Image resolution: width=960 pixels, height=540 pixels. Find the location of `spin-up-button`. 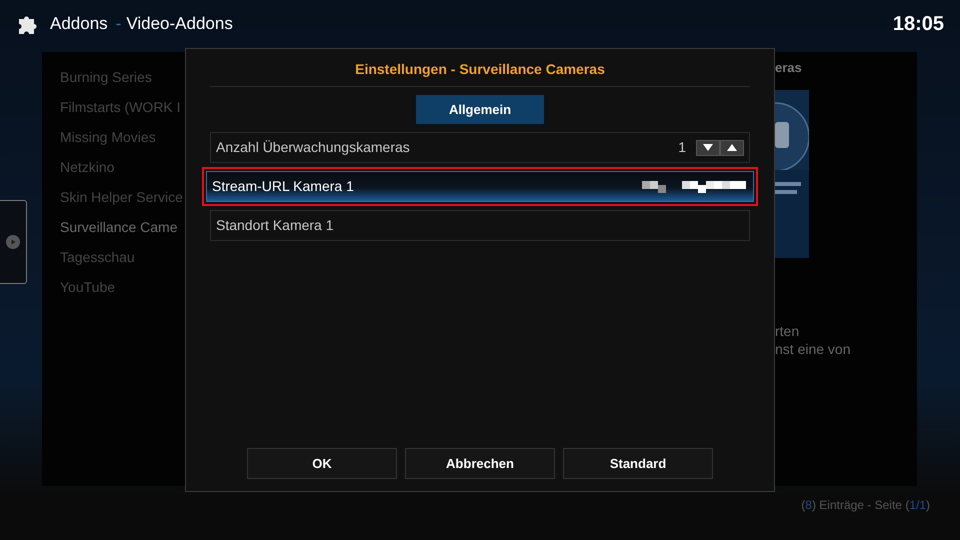

spin-up-button is located at coordinates (732, 148).